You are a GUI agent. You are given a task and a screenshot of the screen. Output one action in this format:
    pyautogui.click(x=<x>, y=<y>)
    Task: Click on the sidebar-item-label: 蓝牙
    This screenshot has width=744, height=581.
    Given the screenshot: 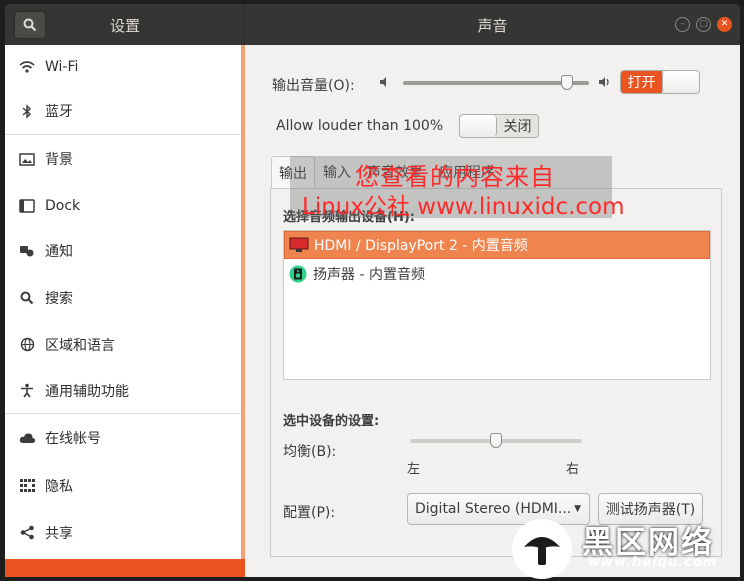 What is the action you would take?
    pyautogui.click(x=59, y=112)
    